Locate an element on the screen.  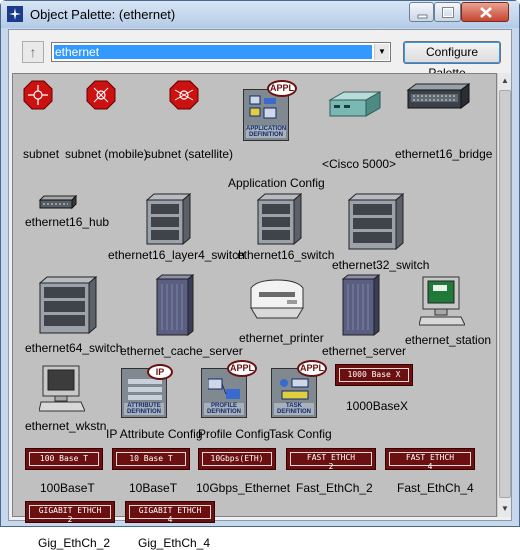
palette-item-ip-attribute-config: ATTRIBUTE DEFINITION IP is located at coordinates (147, 391).